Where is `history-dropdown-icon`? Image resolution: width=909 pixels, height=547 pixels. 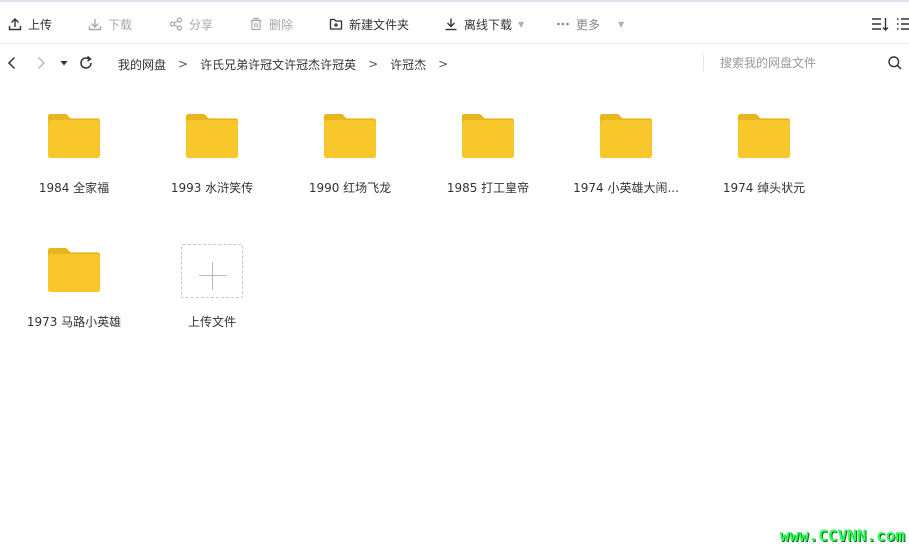 history-dropdown-icon is located at coordinates (64, 63).